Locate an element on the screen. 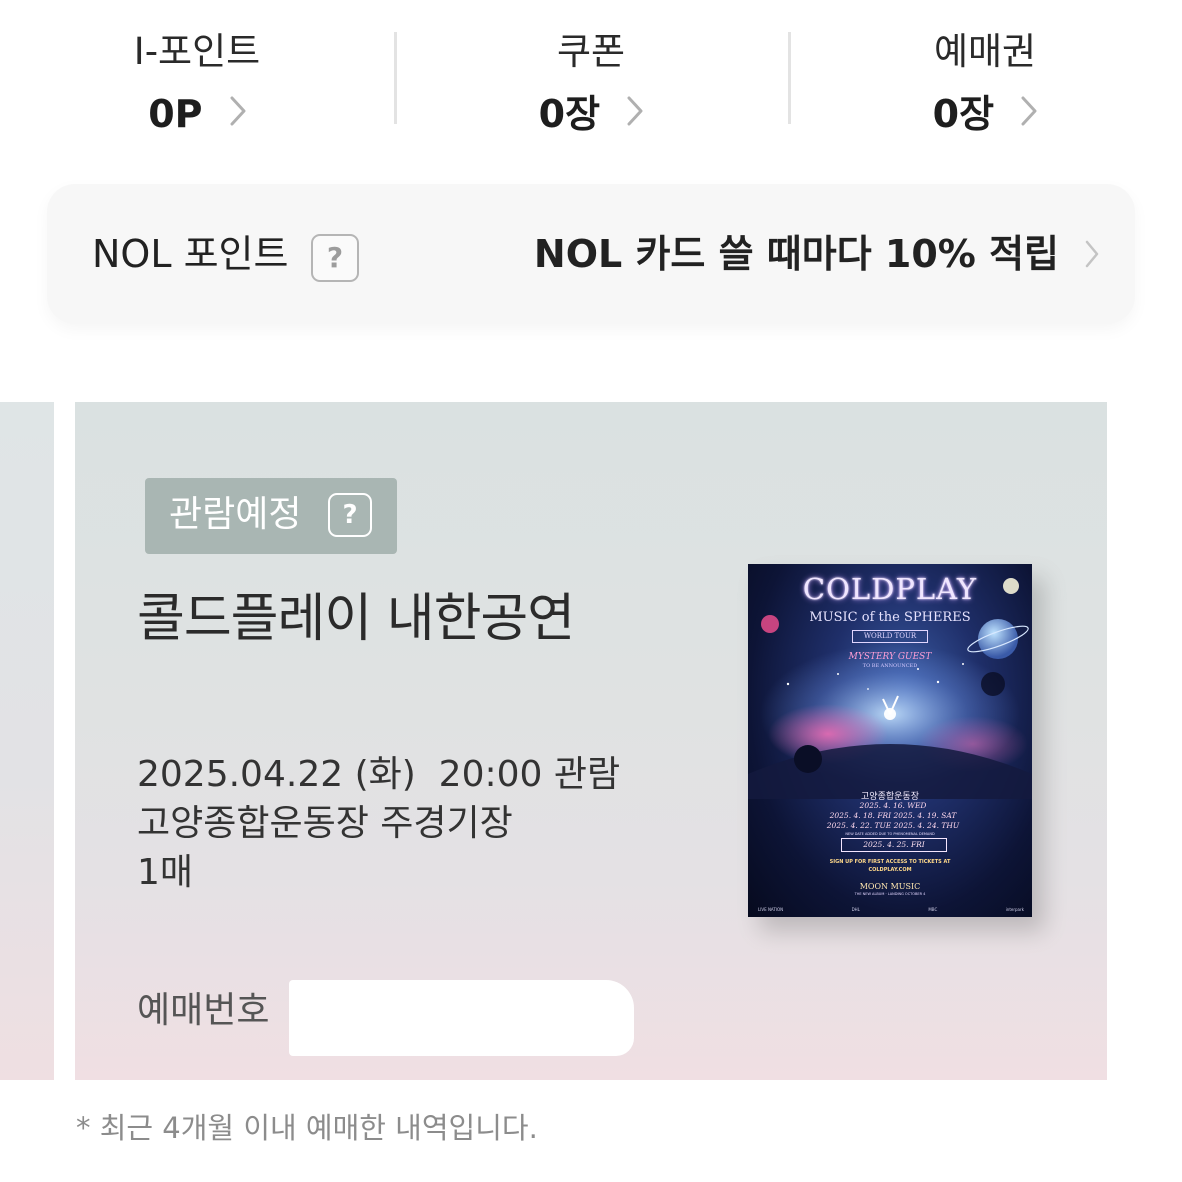 This screenshot has height=1182, width=1182. i-point-label: I-포인트 is located at coordinates (197, 51).